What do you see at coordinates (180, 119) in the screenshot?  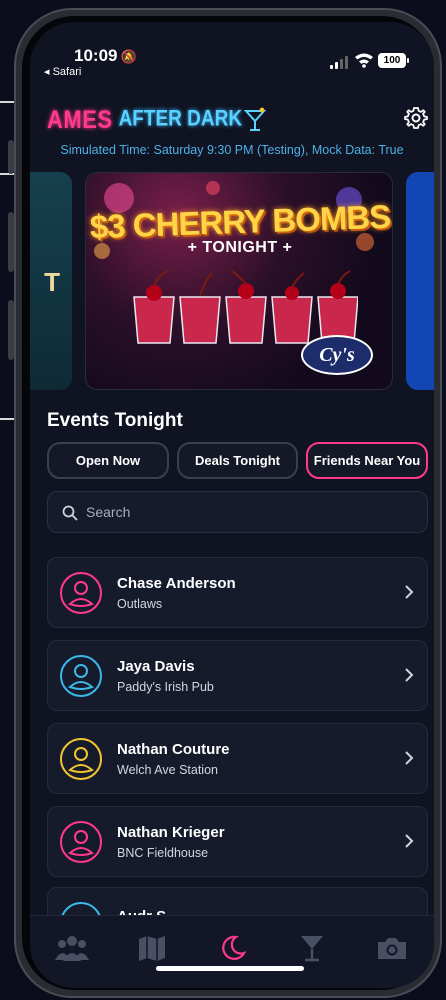 I see `logo-after-dark-text: AFTER DARK` at bounding box center [180, 119].